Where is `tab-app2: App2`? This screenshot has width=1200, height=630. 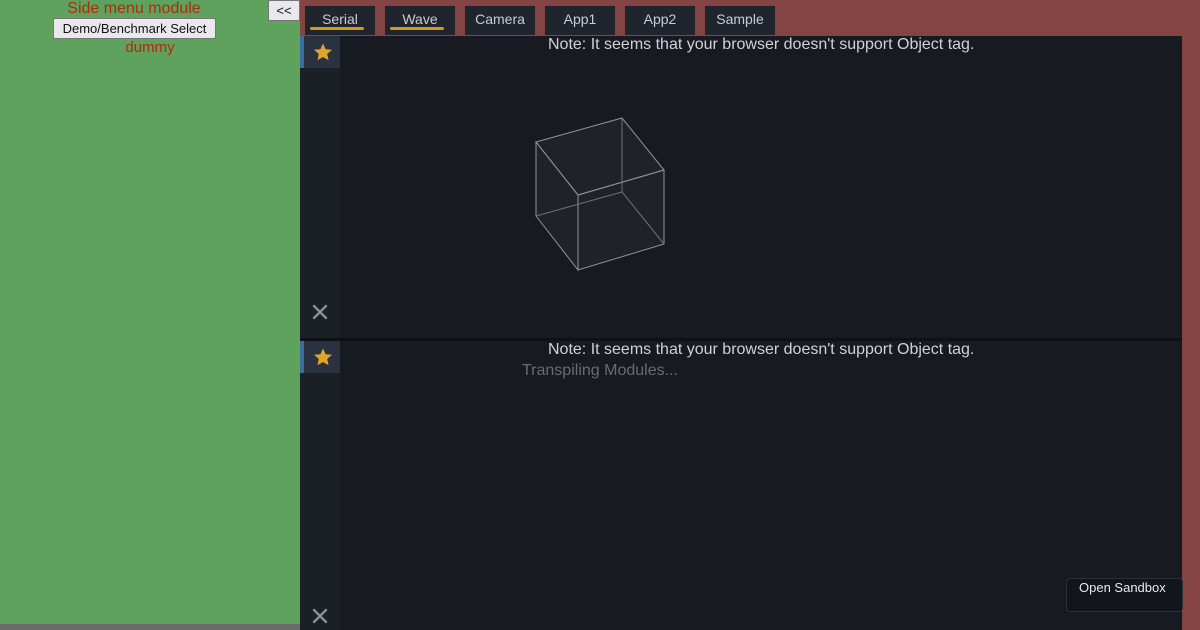 tab-app2: App2 is located at coordinates (660, 20).